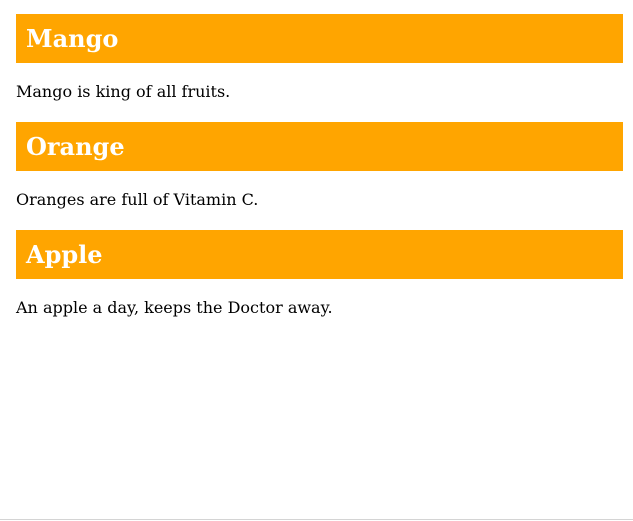 The image size is (633, 521). What do you see at coordinates (174, 307) in the screenshot?
I see `section-text-apple: An apple a day, keeps the Doctor away.` at bounding box center [174, 307].